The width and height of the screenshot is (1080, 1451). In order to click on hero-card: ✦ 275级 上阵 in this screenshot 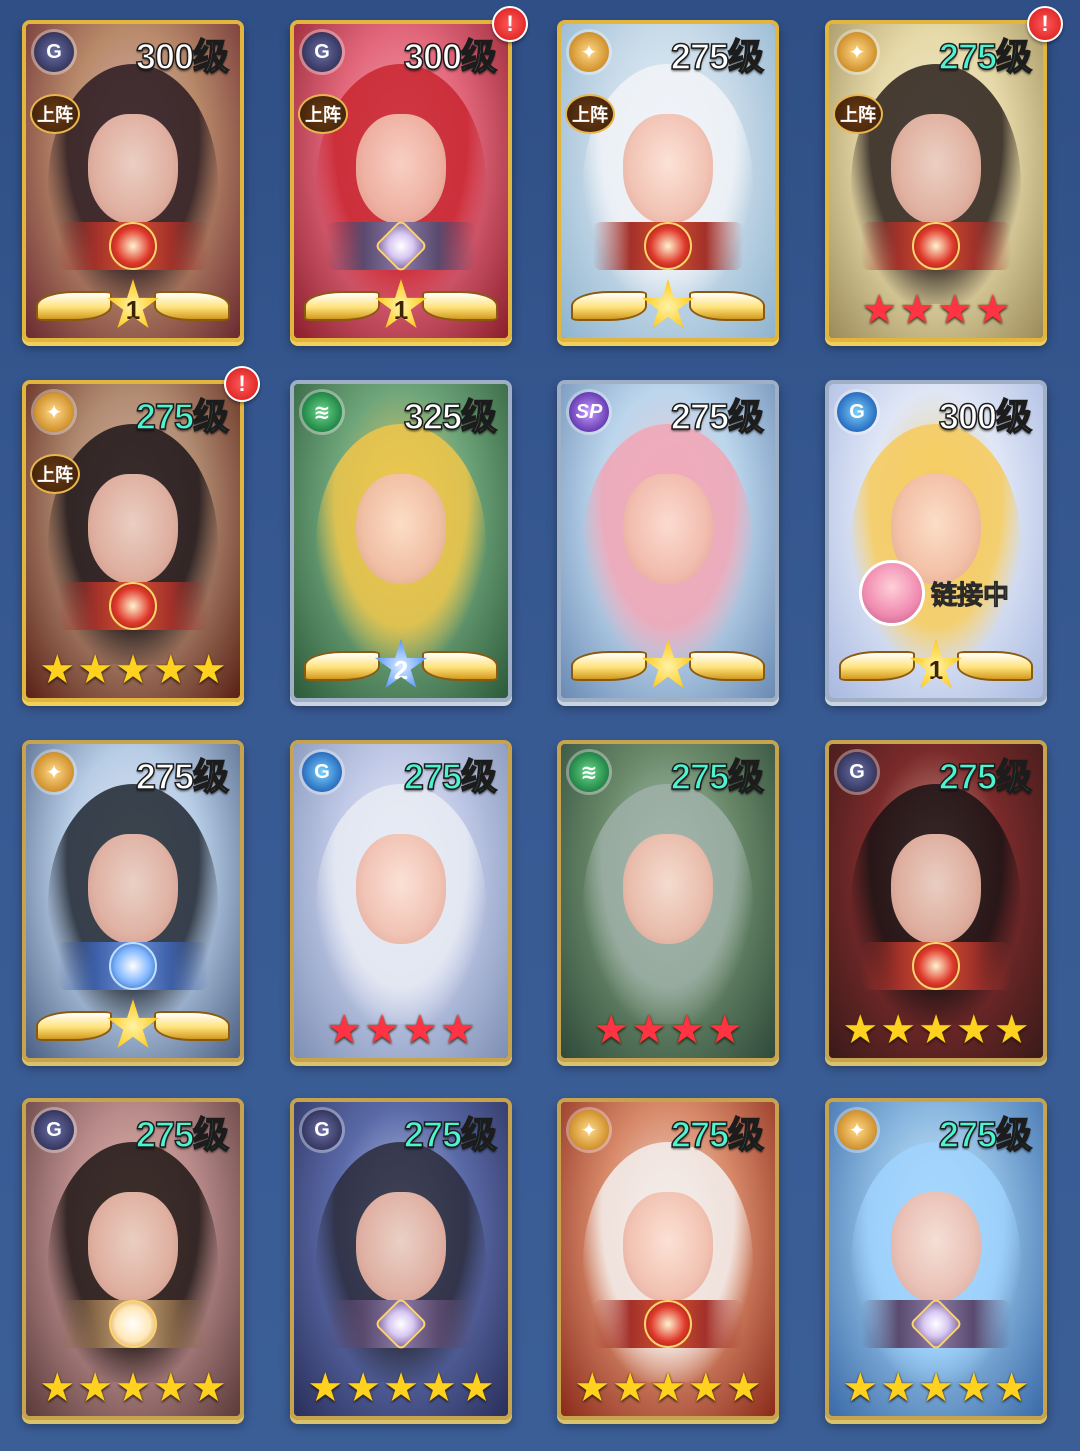, I will do `click(668, 181)`.